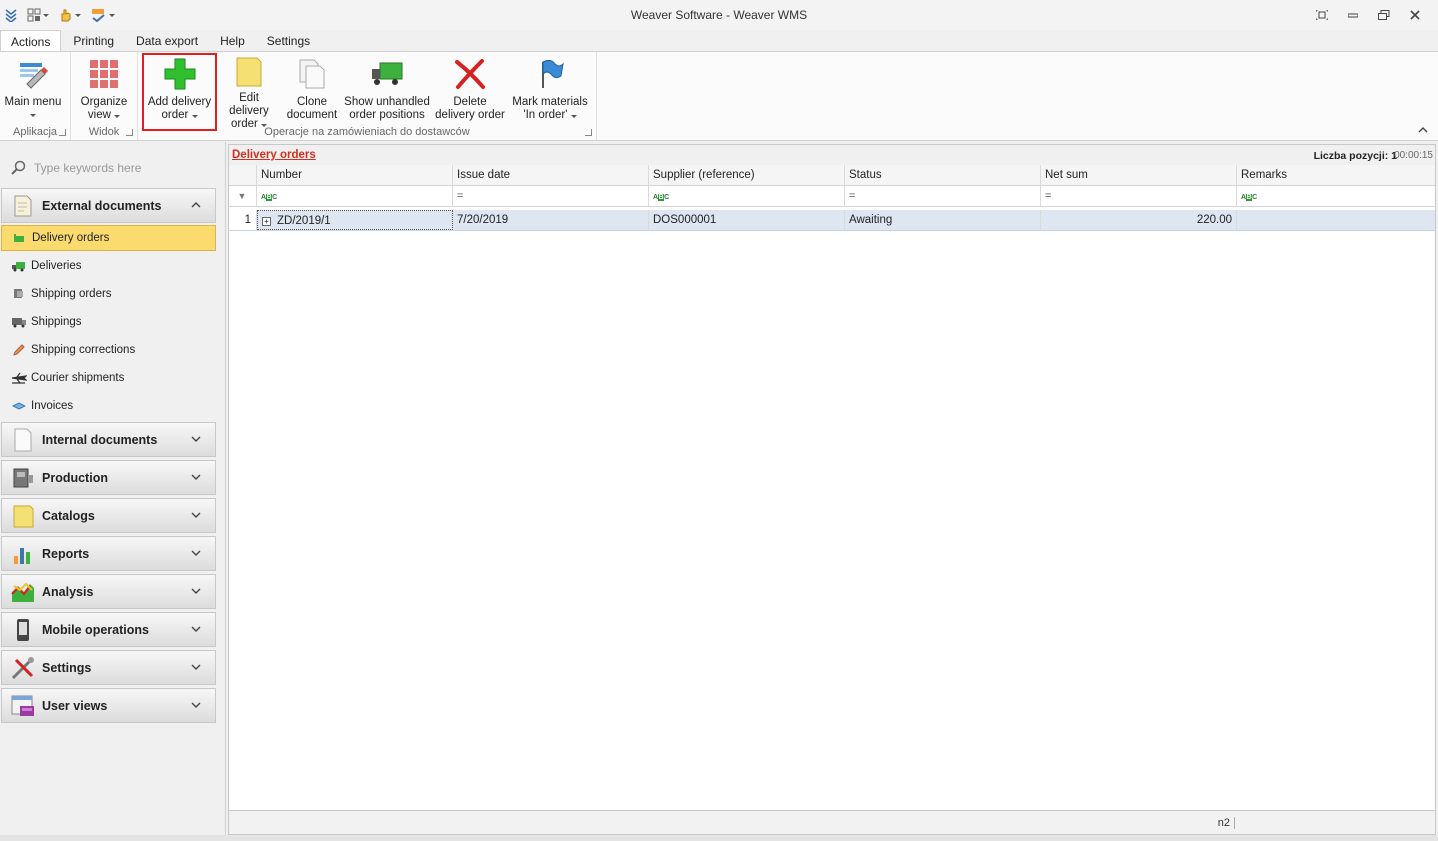  Describe the element at coordinates (1414, 15) in the screenshot. I see `close-icon` at that location.